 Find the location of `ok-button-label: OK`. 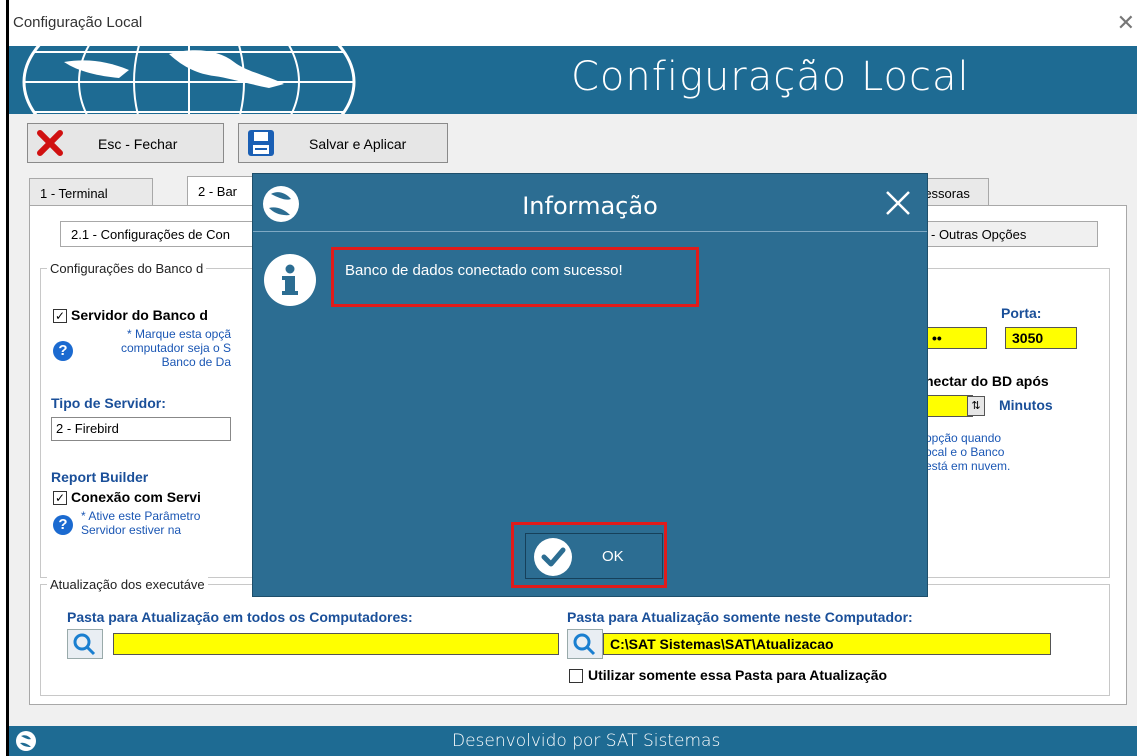

ok-button-label: OK is located at coordinates (613, 556).